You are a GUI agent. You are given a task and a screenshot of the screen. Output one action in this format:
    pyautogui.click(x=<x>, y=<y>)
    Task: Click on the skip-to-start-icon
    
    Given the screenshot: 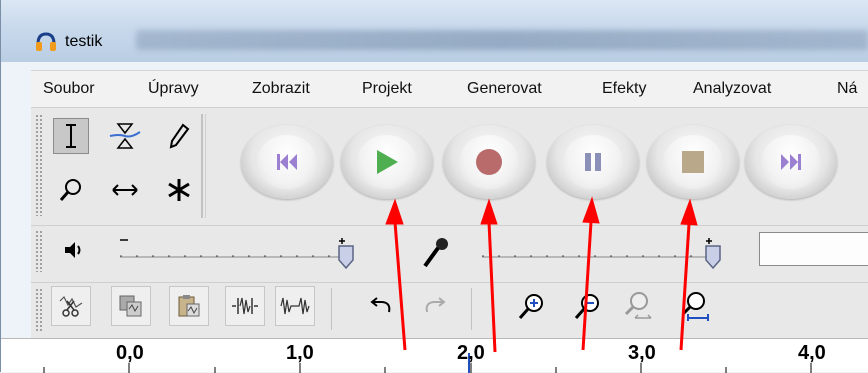 What is the action you would take?
    pyautogui.click(x=287, y=162)
    